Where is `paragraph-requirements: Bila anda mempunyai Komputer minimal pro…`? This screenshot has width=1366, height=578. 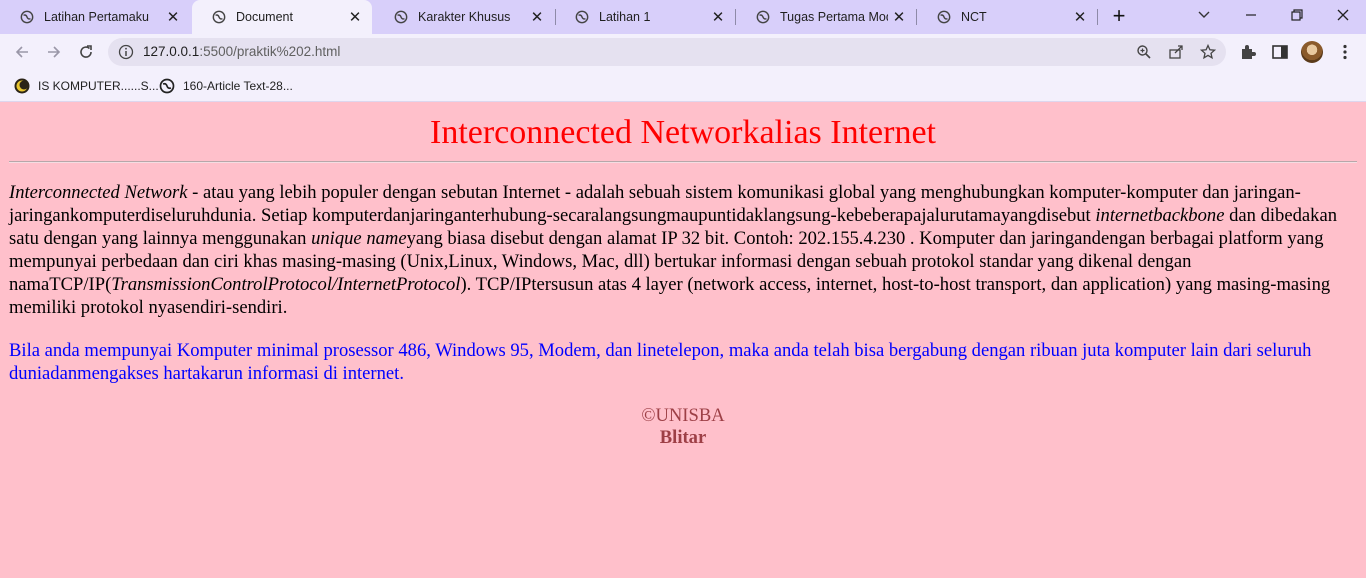 paragraph-requirements: Bila anda mempunyai Komputer minimal pro… is located at coordinates (660, 362).